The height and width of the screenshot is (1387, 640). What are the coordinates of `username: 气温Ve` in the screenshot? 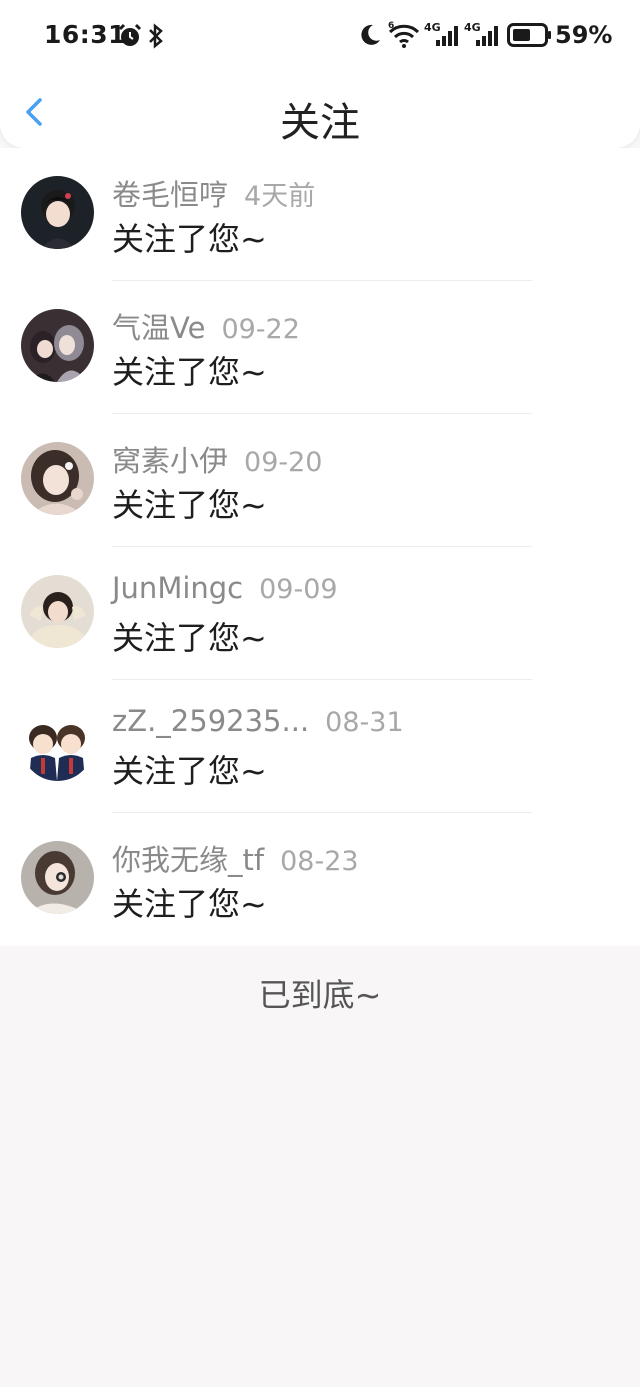 It's located at (158, 328).